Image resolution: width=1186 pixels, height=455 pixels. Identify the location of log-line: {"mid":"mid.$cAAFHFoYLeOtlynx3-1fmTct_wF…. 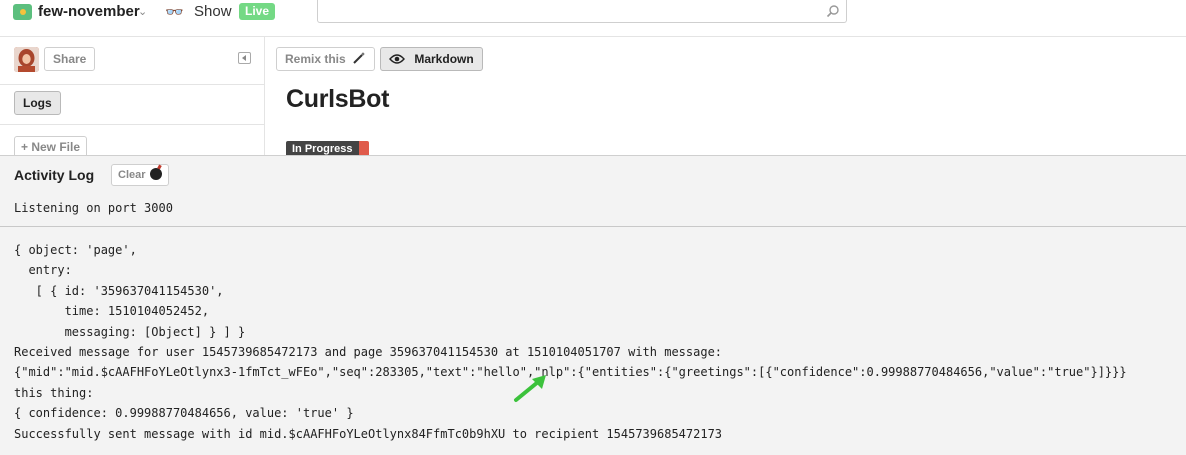
(570, 372).